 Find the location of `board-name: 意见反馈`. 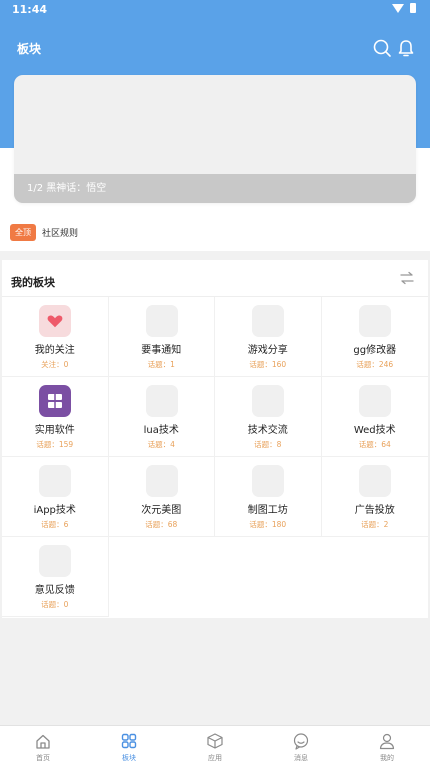

board-name: 意见反馈 is located at coordinates (54, 590).